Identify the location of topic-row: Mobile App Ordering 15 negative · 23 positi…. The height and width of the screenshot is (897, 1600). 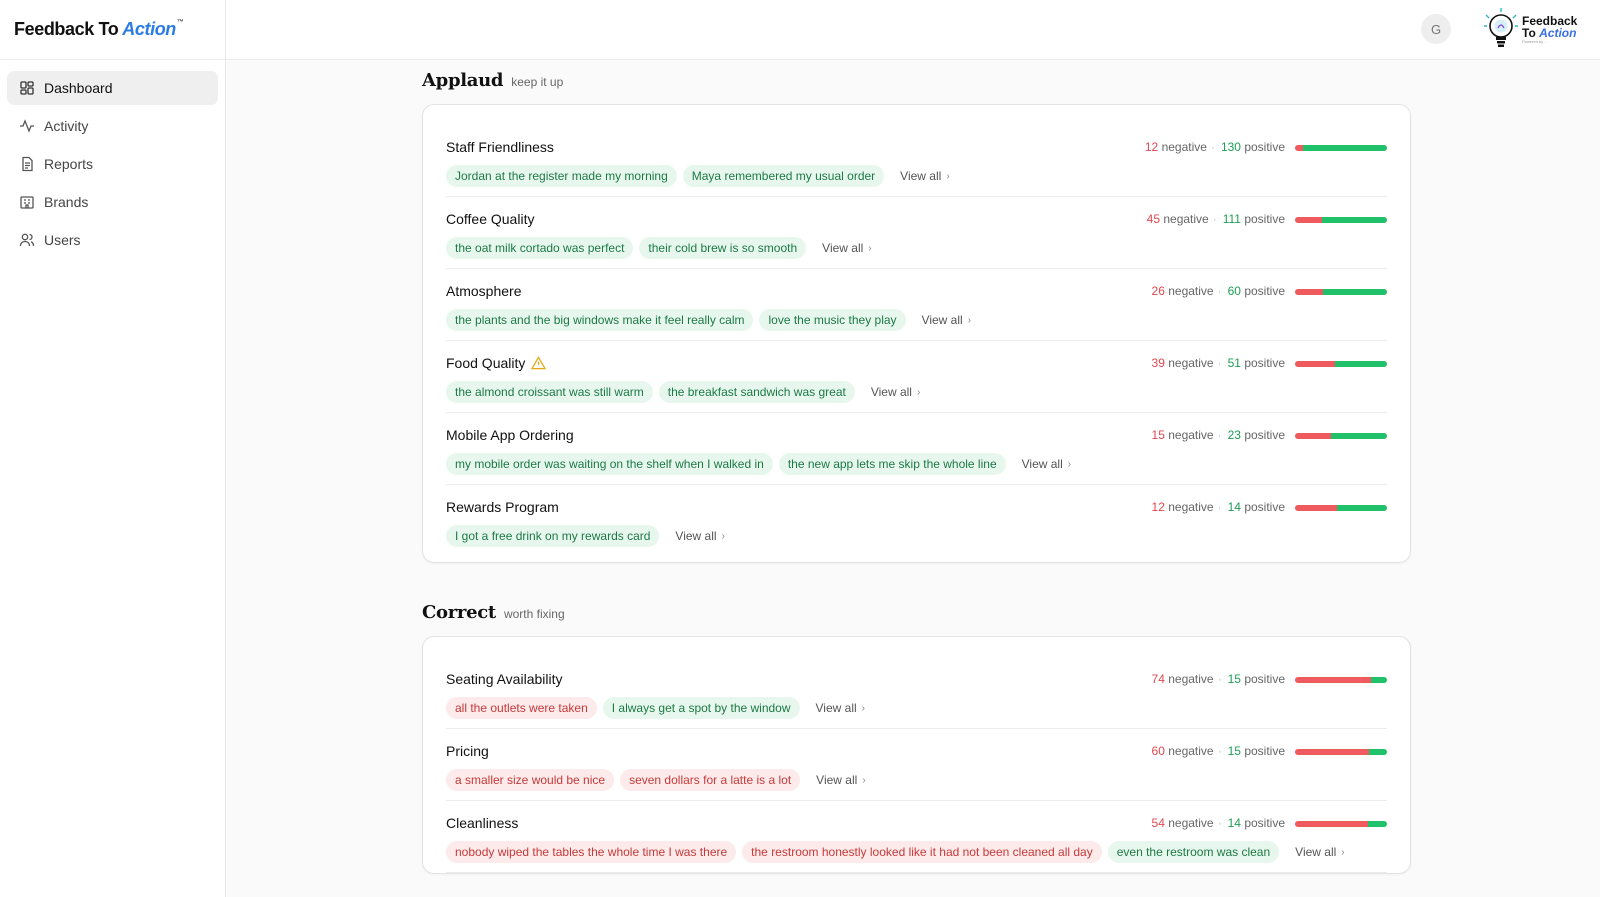
(916, 449).